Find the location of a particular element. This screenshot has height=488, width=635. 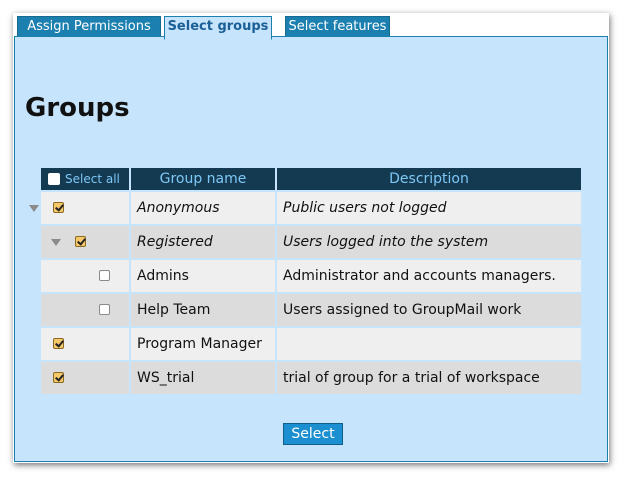

group-name: Help Team is located at coordinates (203, 310).